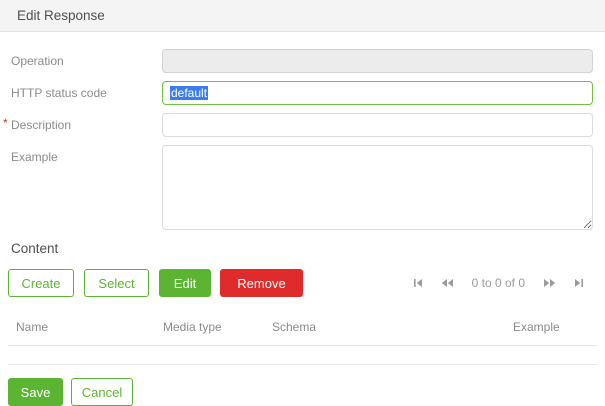 The image size is (605, 406). What do you see at coordinates (32, 327) in the screenshot?
I see `table-header-name: Name` at bounding box center [32, 327].